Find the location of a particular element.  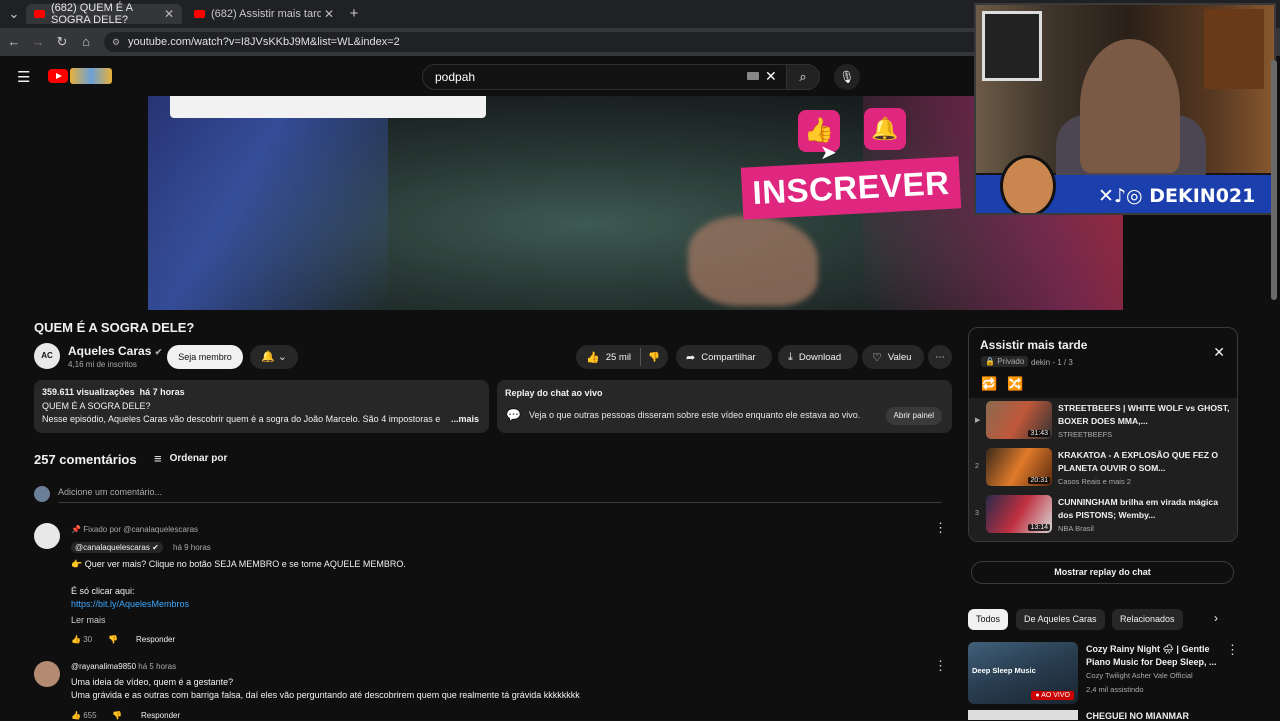

chip-all: Todos is located at coordinates (988, 619).